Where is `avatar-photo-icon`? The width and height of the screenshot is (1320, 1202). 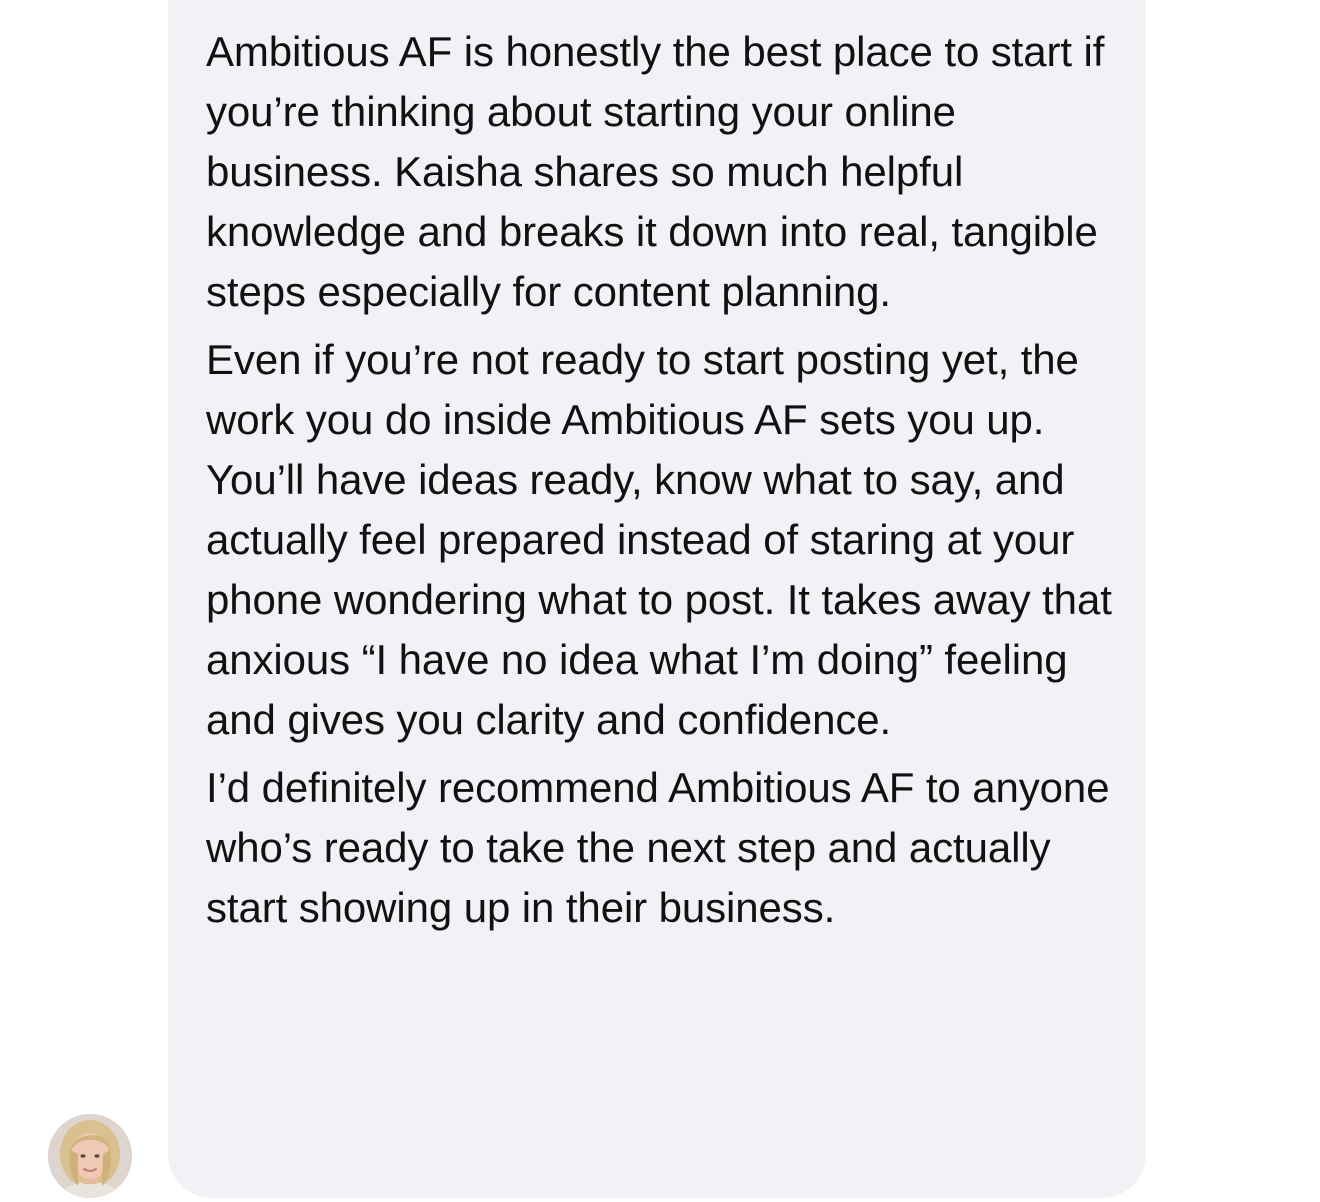
avatar-photo-icon is located at coordinates (90, 1156).